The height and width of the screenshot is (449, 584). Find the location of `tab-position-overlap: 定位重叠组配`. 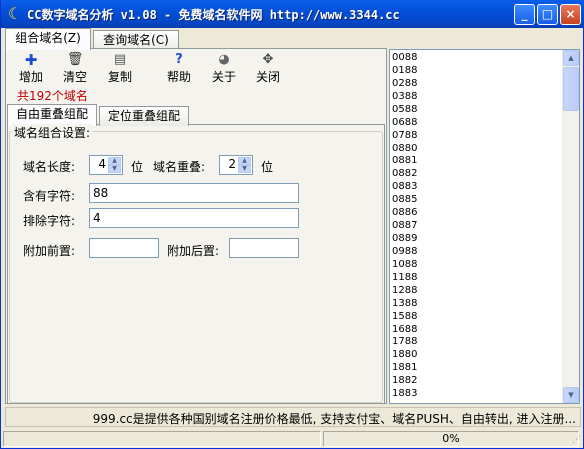

tab-position-overlap: 定位重叠组配 is located at coordinates (144, 116).